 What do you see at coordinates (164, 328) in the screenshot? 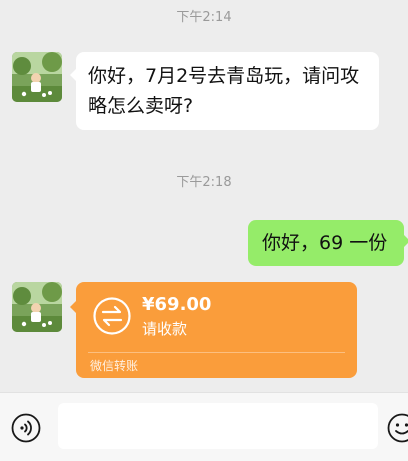
I see `transfer-status: 请收款` at bounding box center [164, 328].